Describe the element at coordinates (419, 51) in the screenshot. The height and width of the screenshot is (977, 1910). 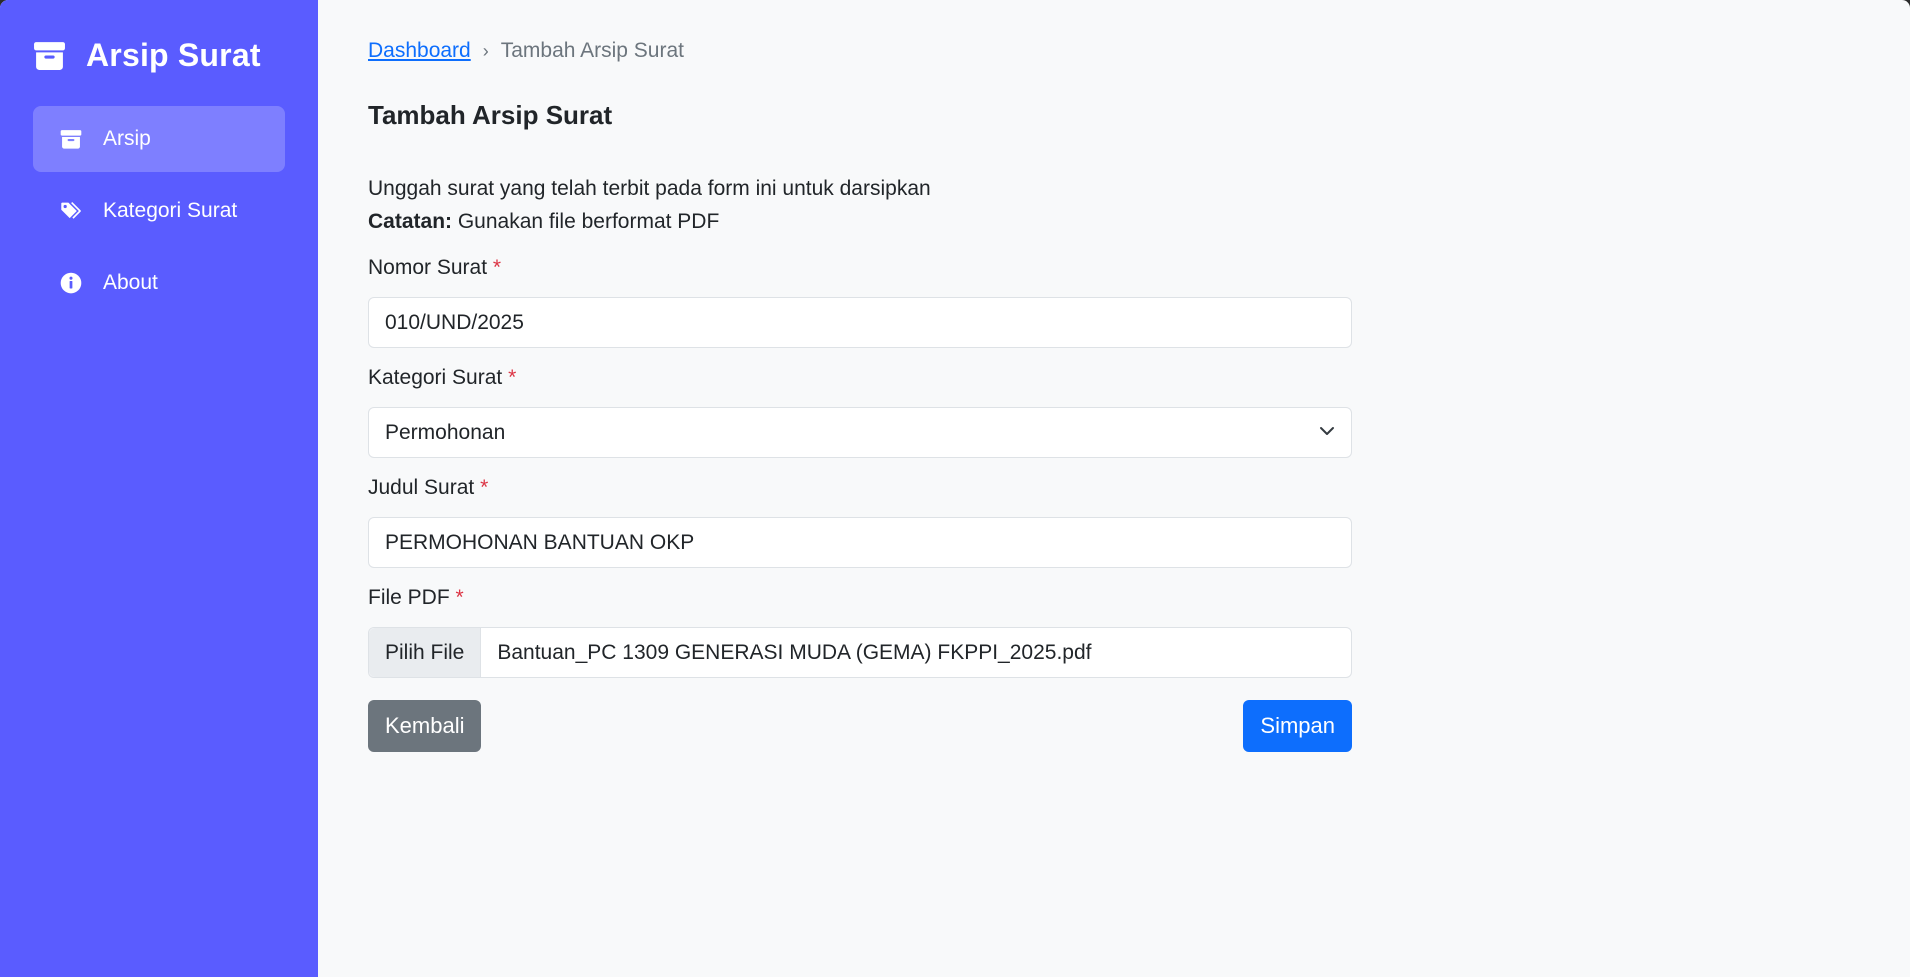
I see `breadcrumb-dashboard-link: Dashboard` at that location.